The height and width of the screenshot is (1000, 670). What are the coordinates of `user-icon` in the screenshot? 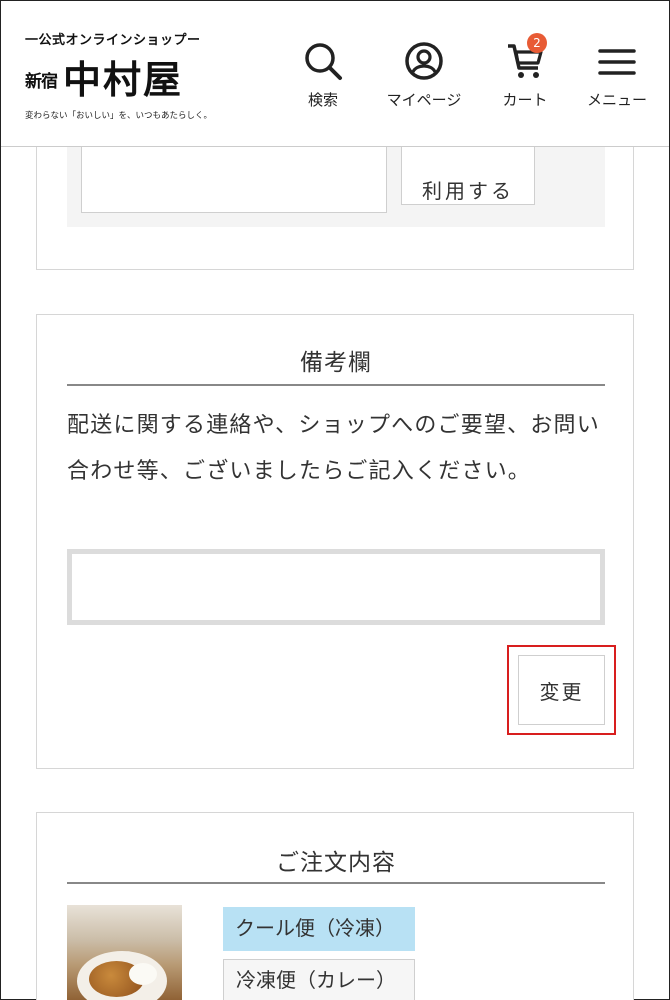 It's located at (424, 61).